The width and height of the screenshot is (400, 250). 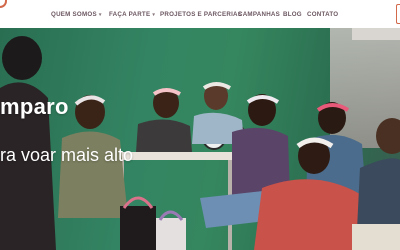 I want to click on cta-button, so click(x=398, y=14).